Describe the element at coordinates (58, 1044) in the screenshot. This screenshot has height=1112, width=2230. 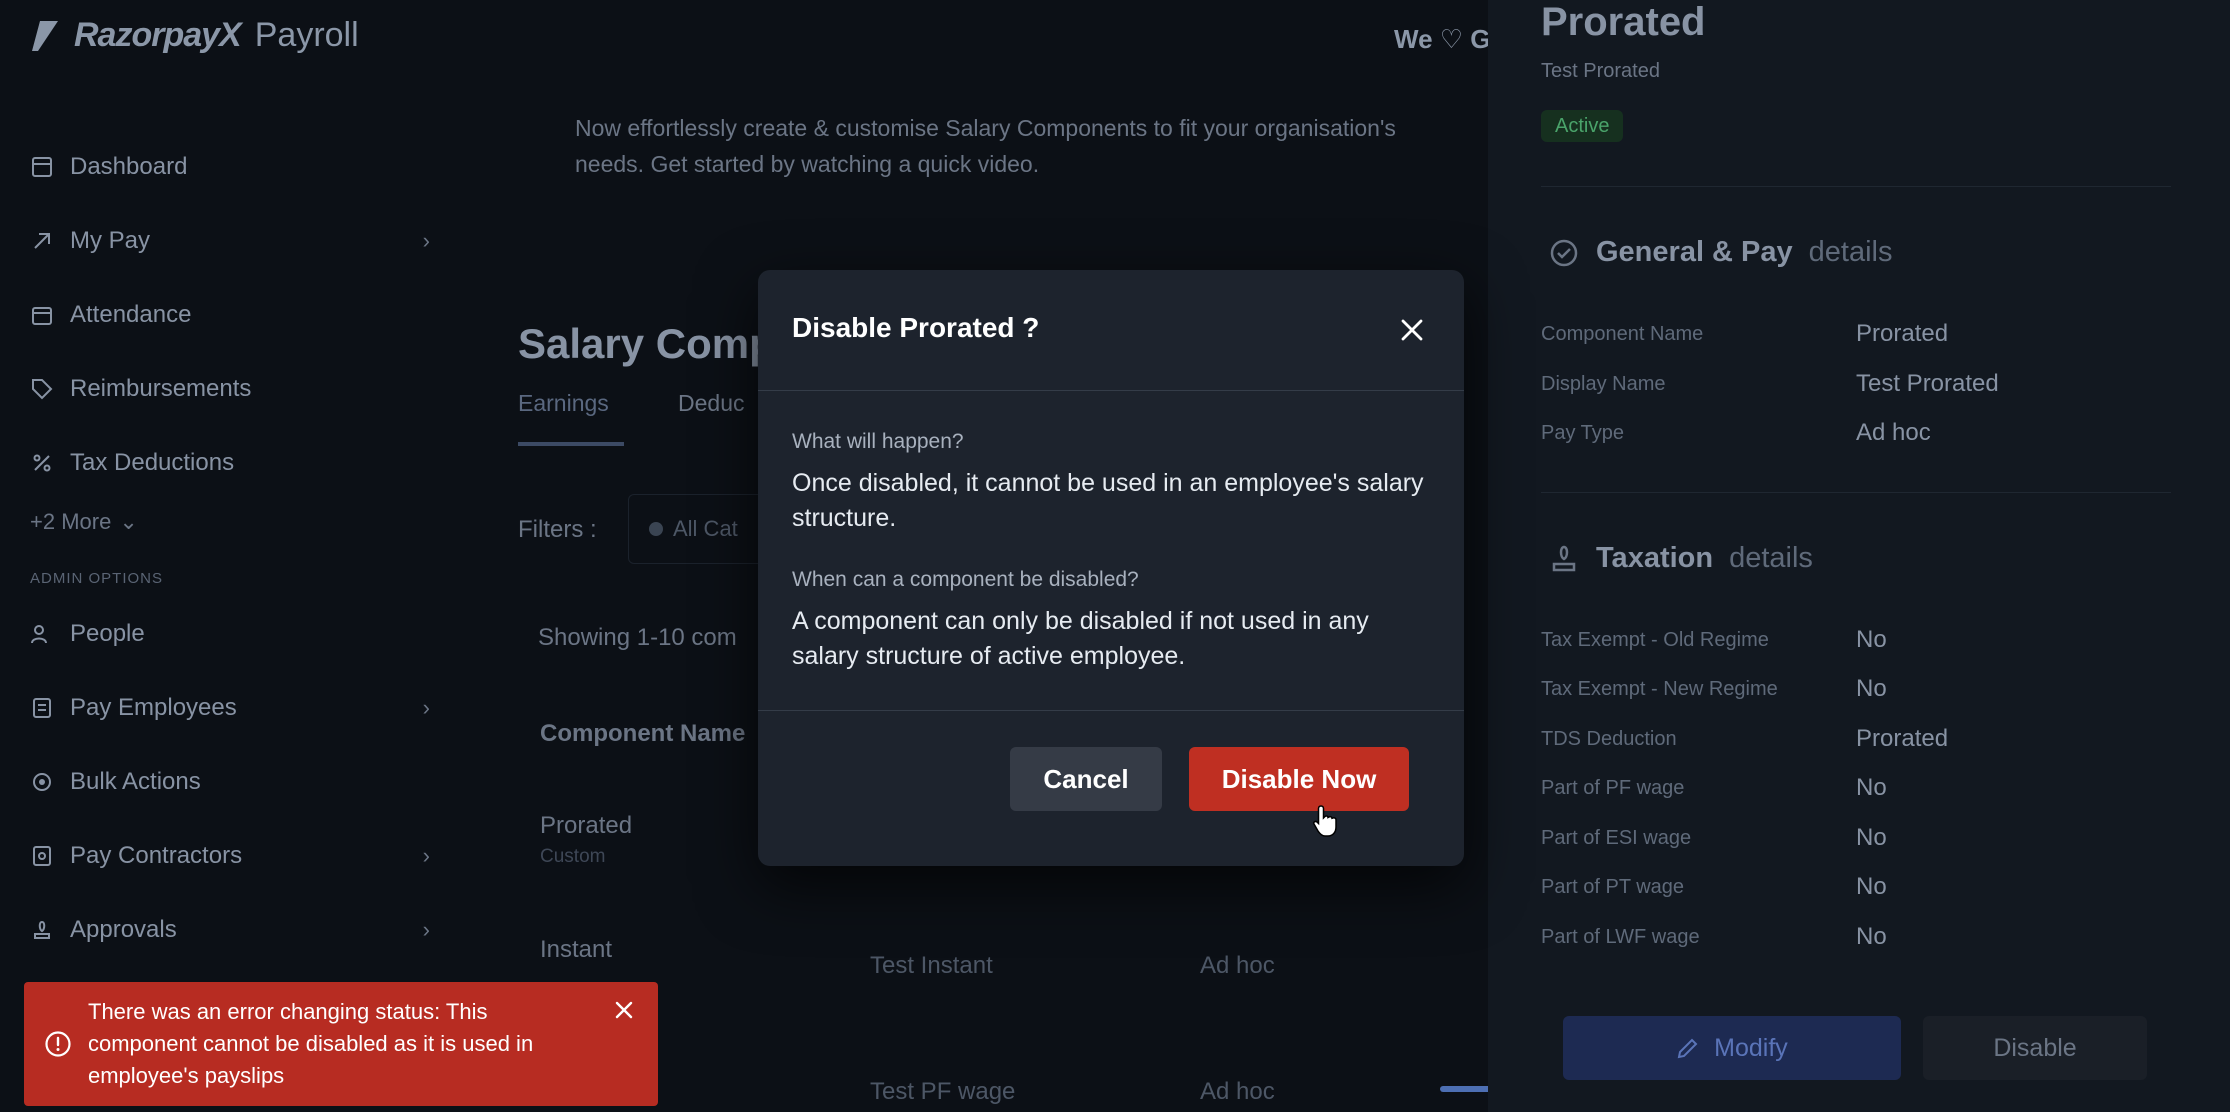
I see `error-icon` at that location.